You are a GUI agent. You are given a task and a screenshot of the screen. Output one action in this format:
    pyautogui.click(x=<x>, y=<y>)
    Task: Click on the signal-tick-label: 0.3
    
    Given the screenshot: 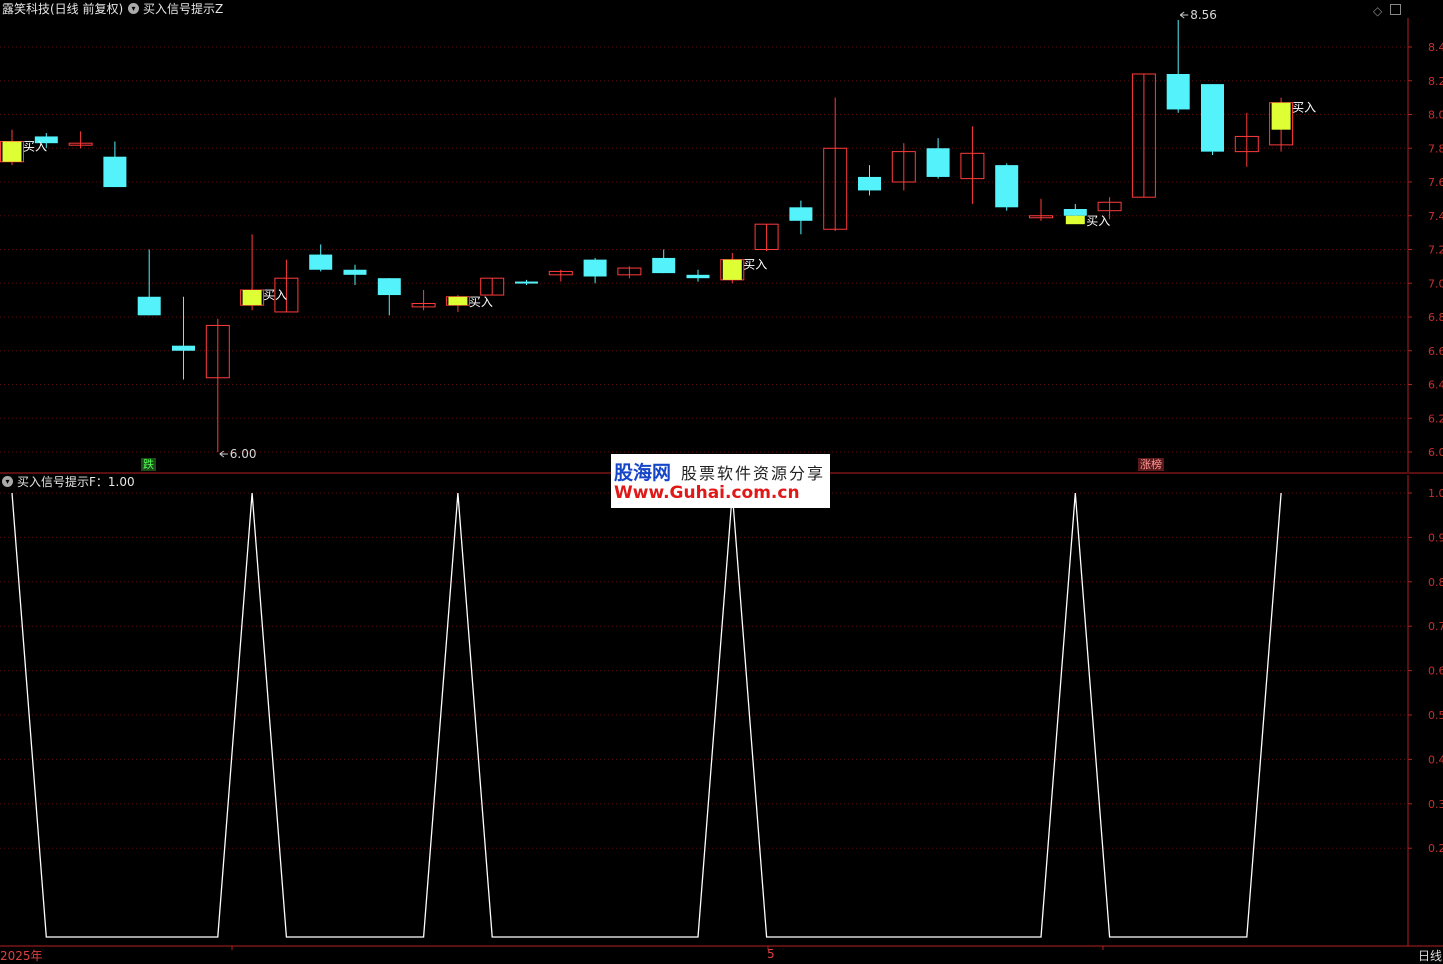 What is the action you would take?
    pyautogui.click(x=1435, y=804)
    